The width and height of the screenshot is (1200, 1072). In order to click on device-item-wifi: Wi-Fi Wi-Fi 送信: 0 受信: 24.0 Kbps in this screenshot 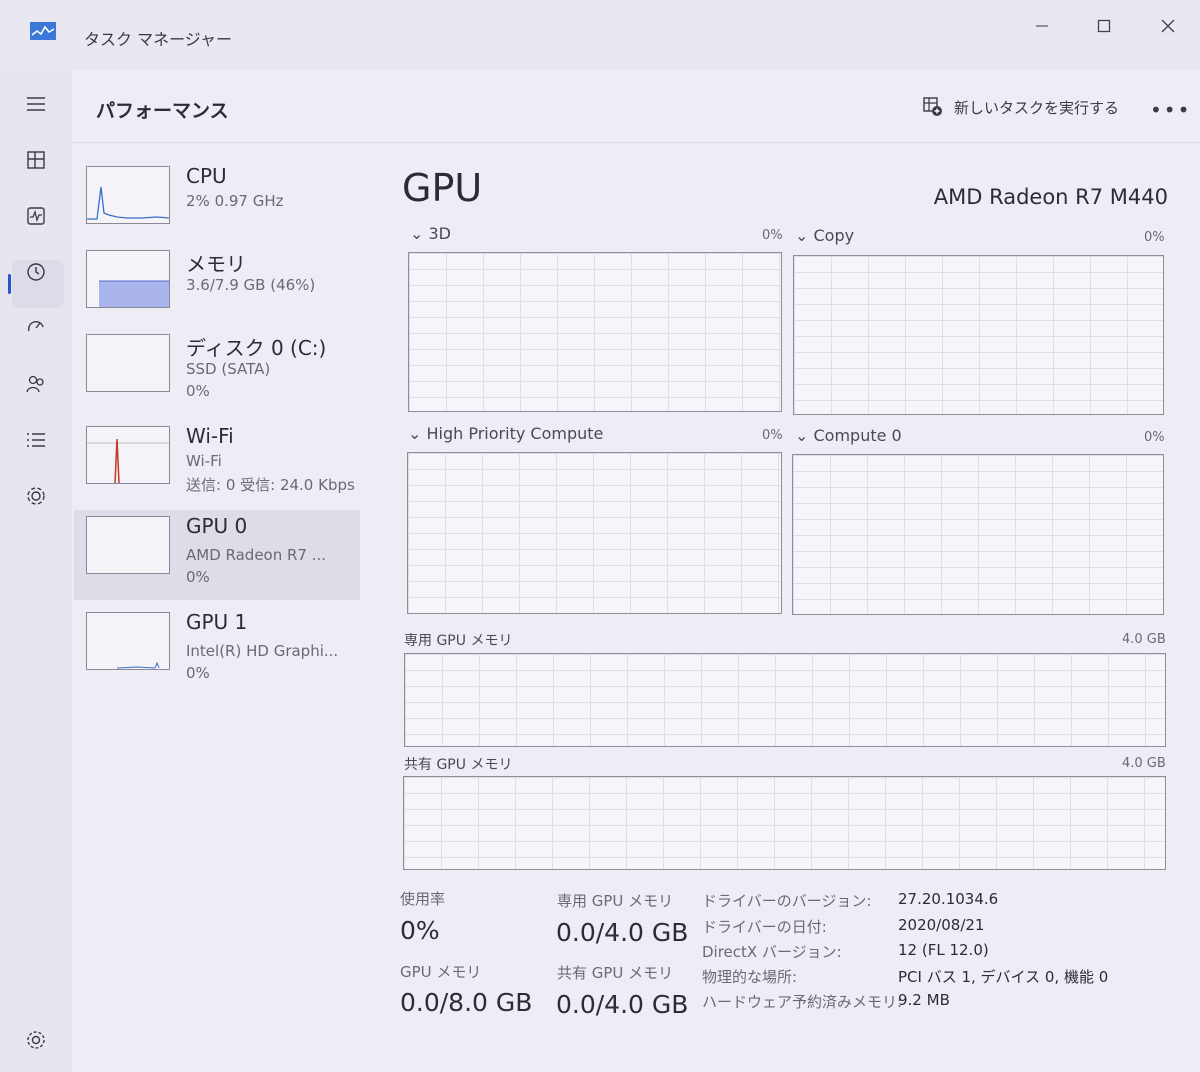, I will do `click(217, 465)`.